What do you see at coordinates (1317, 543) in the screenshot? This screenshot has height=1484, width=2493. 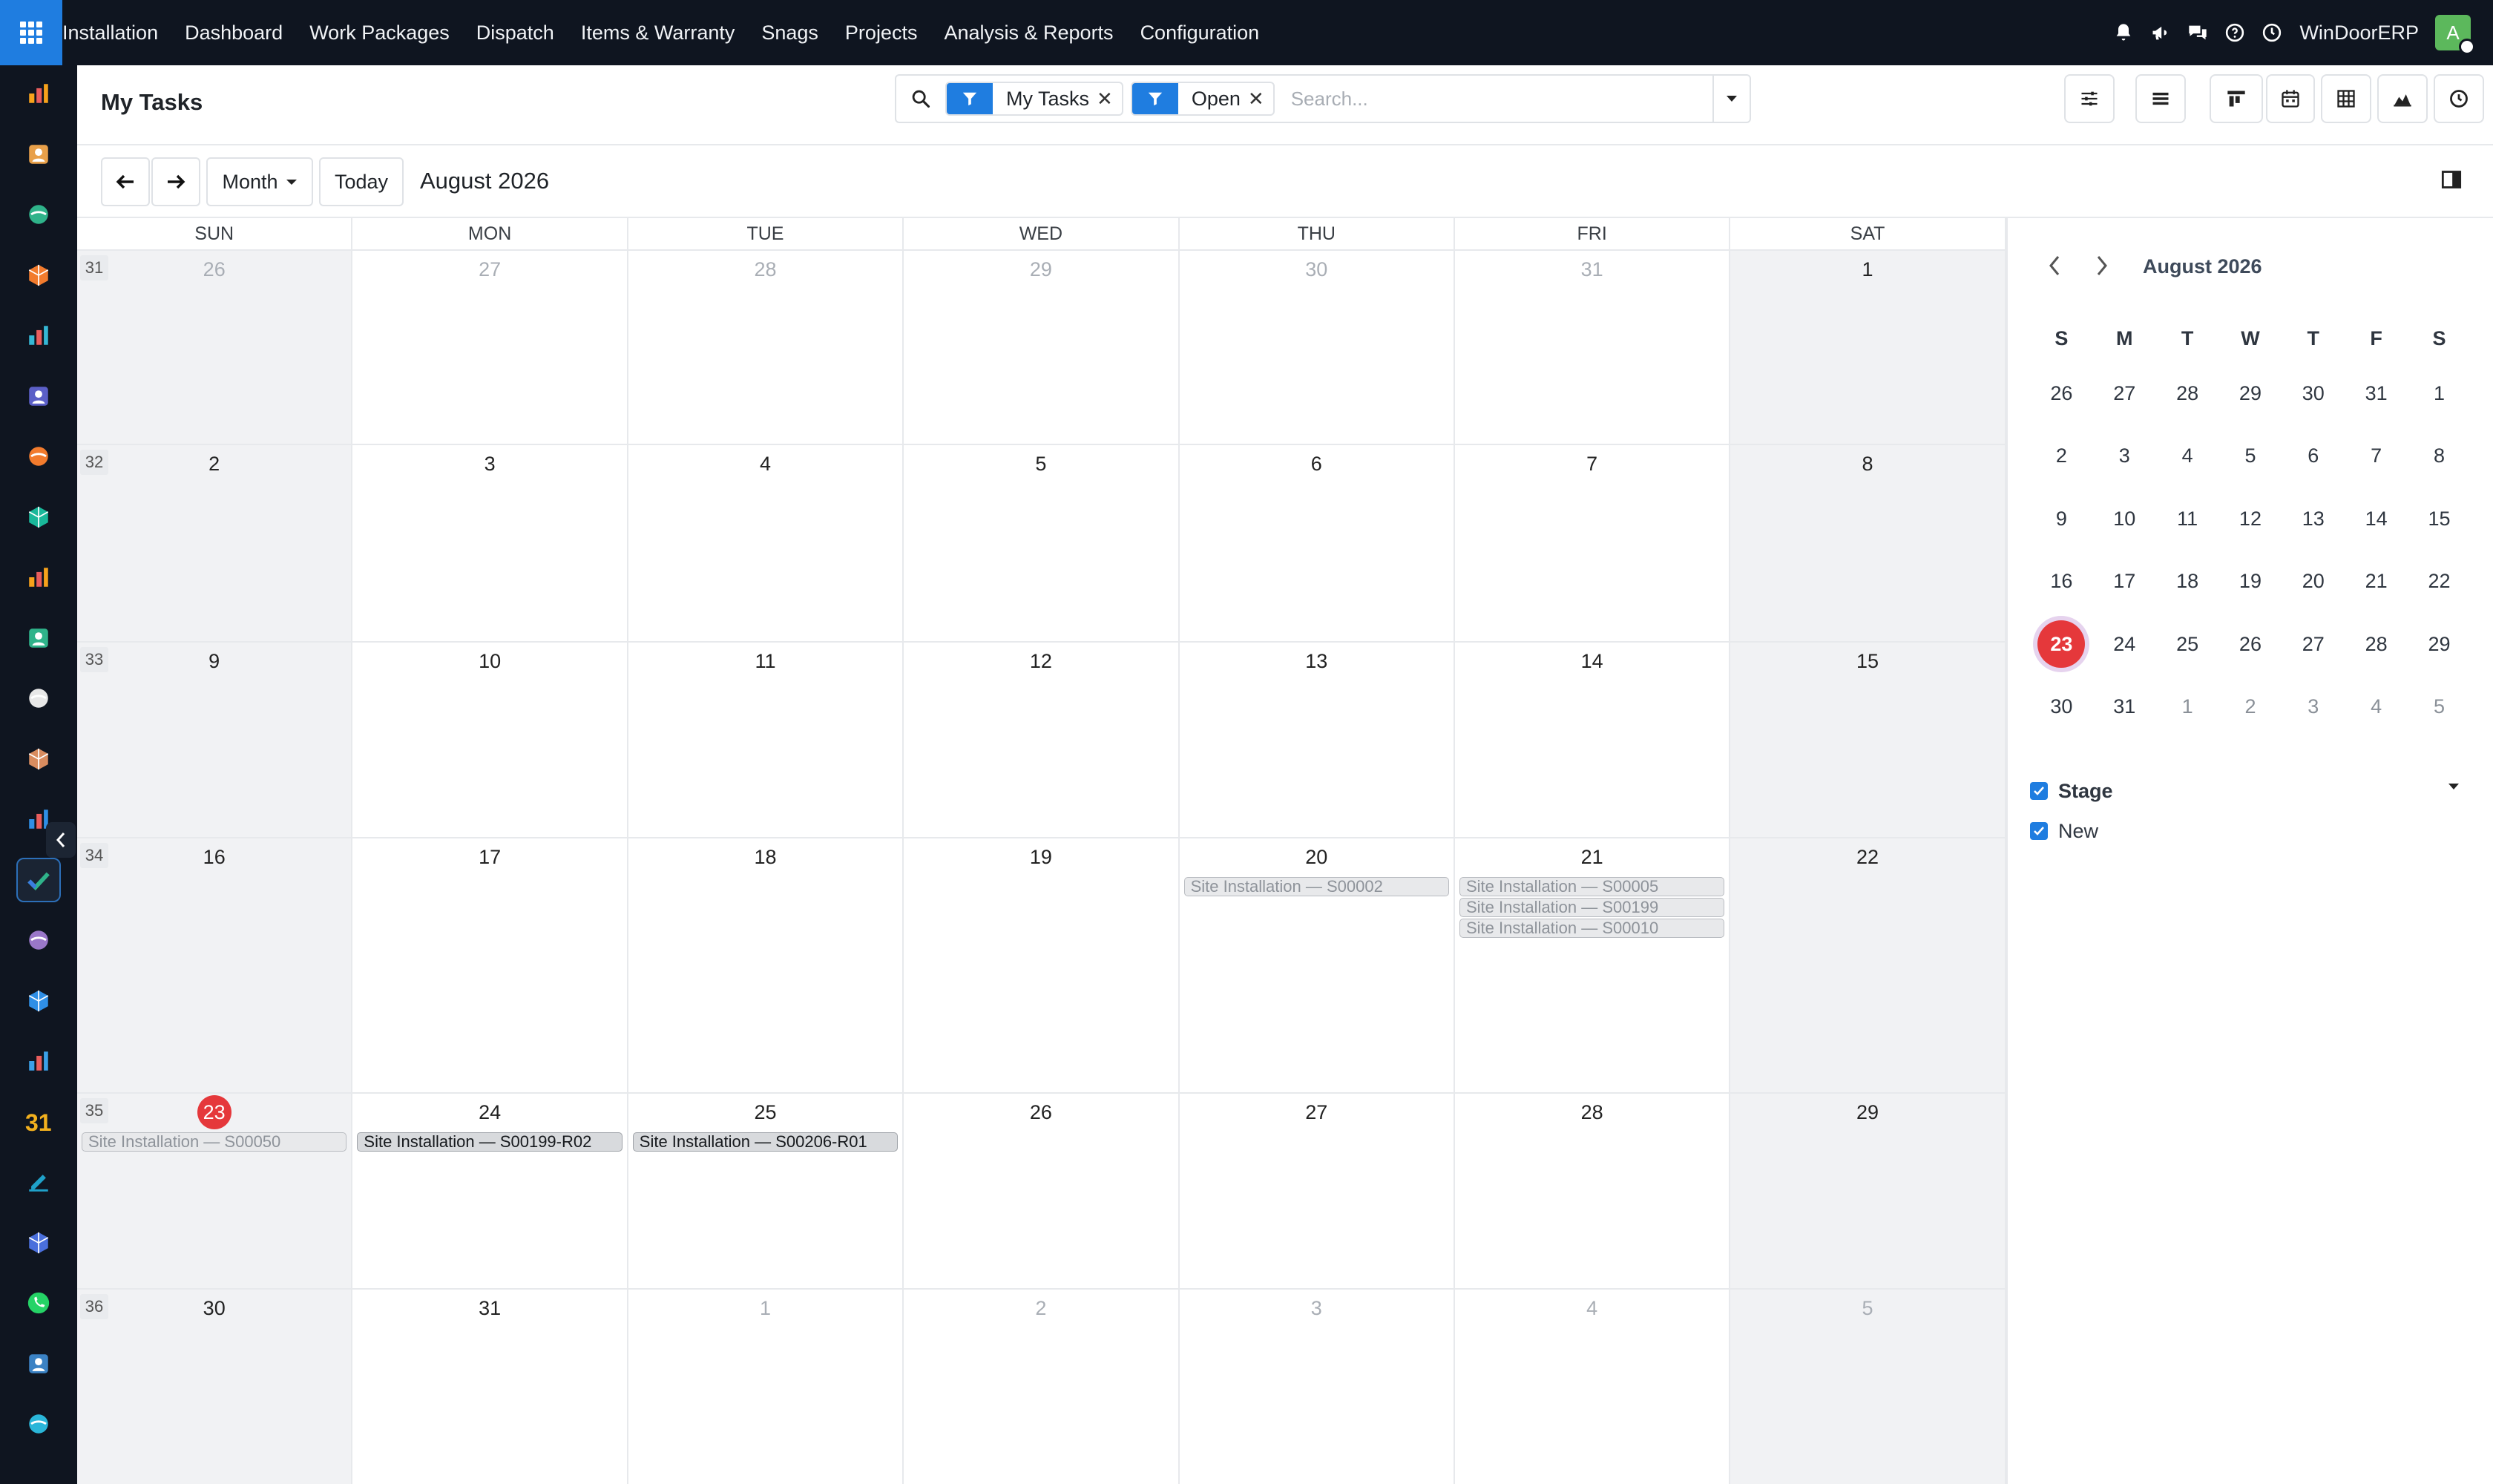 I see `day-cell: 6` at bounding box center [1317, 543].